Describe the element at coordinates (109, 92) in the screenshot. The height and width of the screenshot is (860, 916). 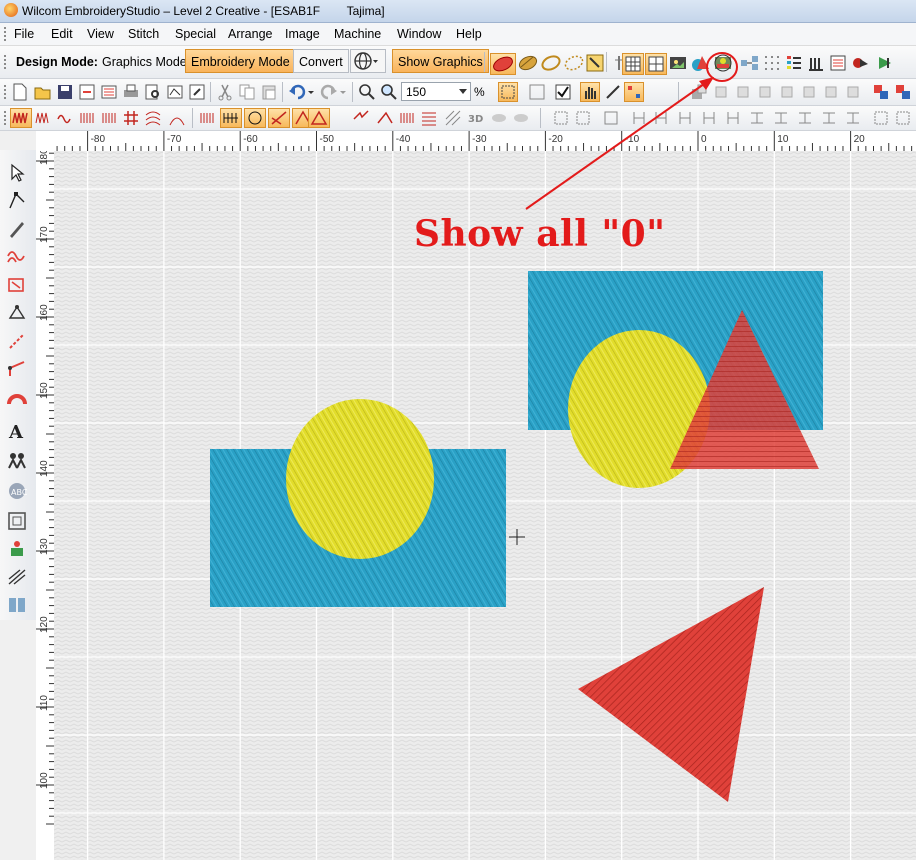
I see `send-icon` at that location.